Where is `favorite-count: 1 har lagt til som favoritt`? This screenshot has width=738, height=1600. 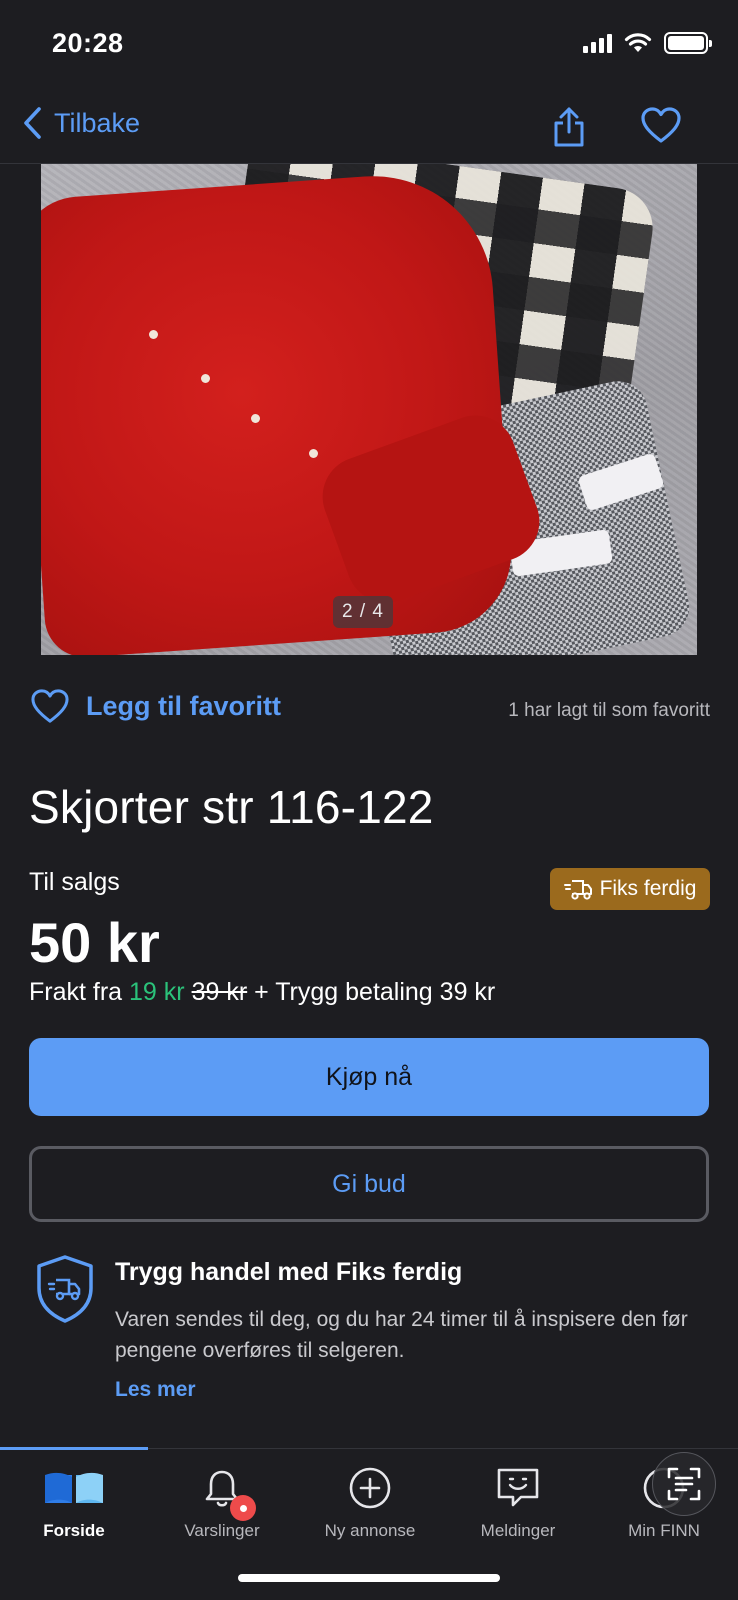 favorite-count: 1 har lagt til som favoritt is located at coordinates (609, 710).